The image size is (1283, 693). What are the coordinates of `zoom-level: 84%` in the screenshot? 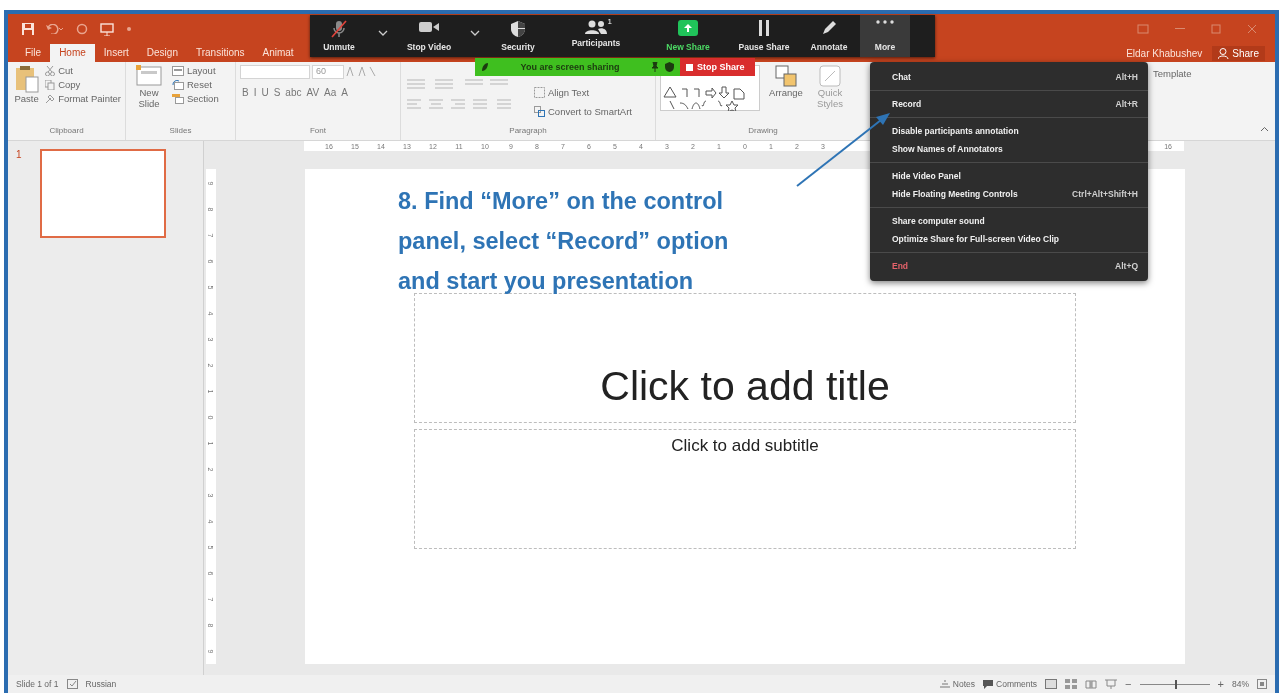 It's located at (1240, 684).